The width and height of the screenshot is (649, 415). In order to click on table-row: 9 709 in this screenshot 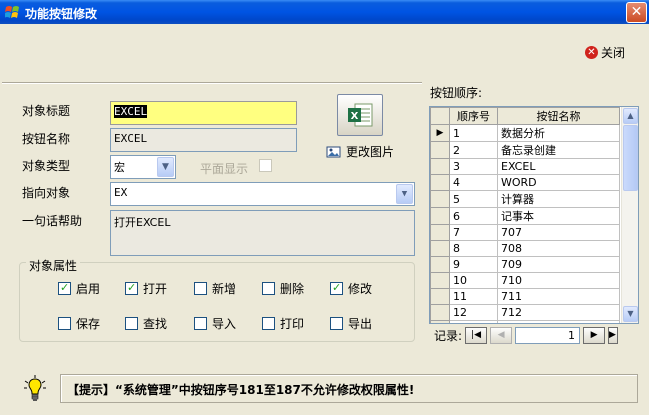, I will do `click(525, 264)`.